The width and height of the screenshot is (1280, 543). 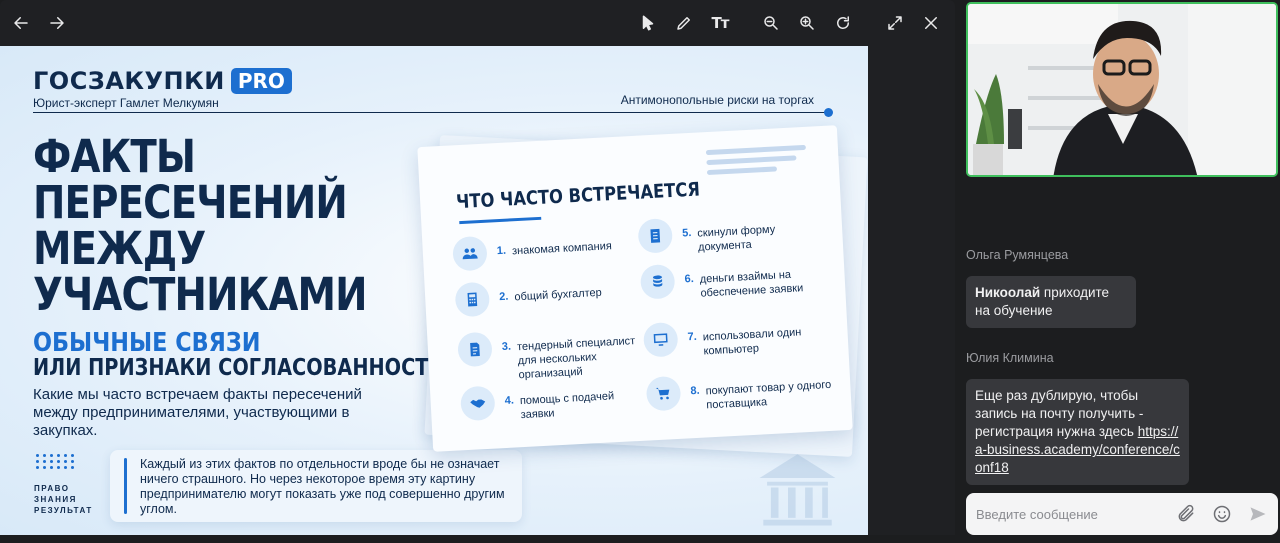 What do you see at coordinates (475, 349) in the screenshot?
I see `document-icon` at bounding box center [475, 349].